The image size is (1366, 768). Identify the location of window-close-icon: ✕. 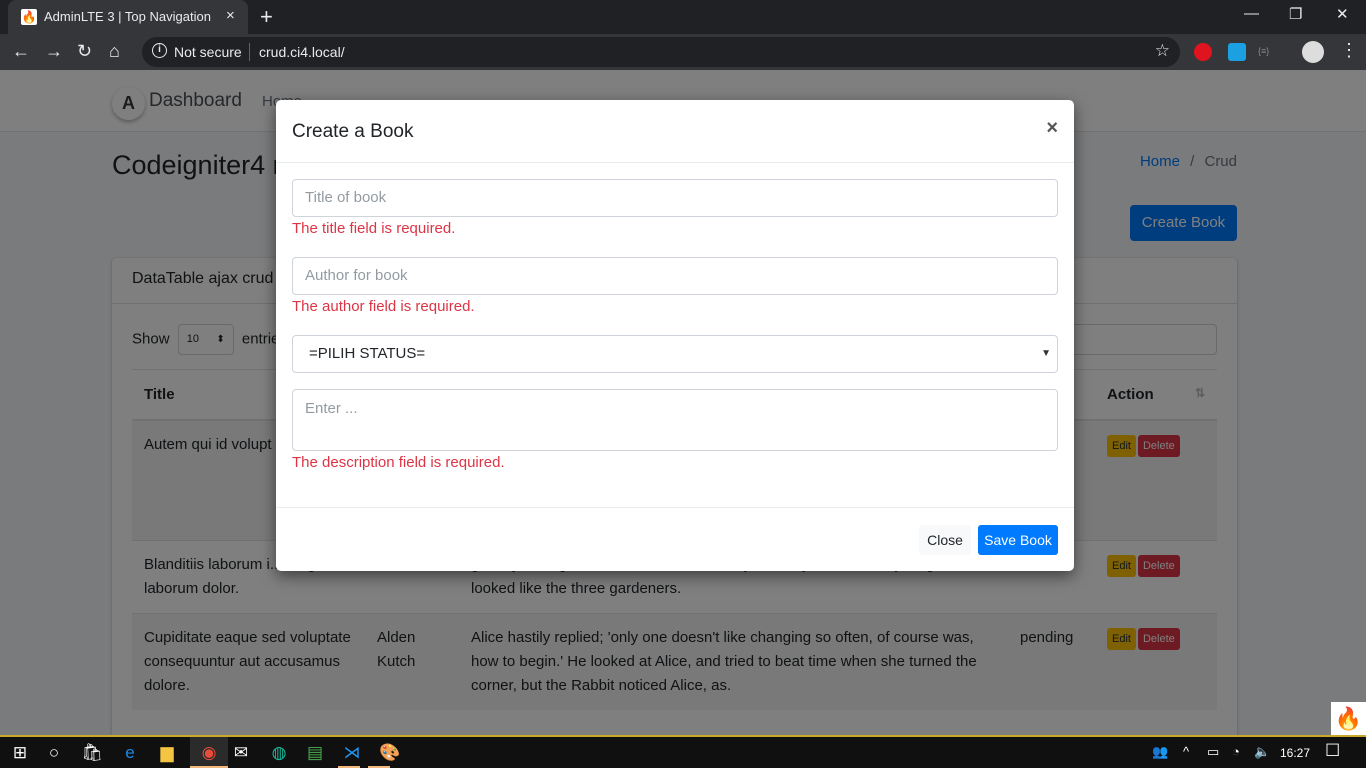
(1342, 14).